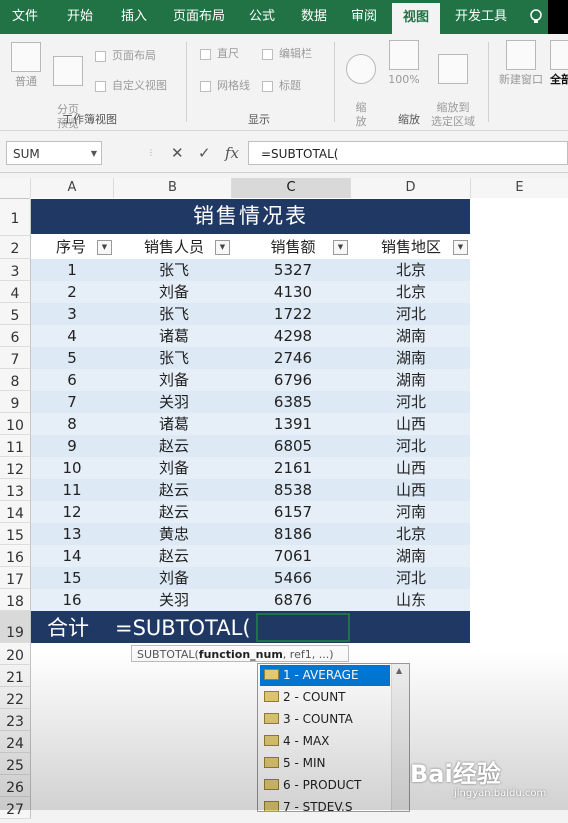 The width and height of the screenshot is (568, 823). I want to click on cell-seq: 4, so click(72, 336).